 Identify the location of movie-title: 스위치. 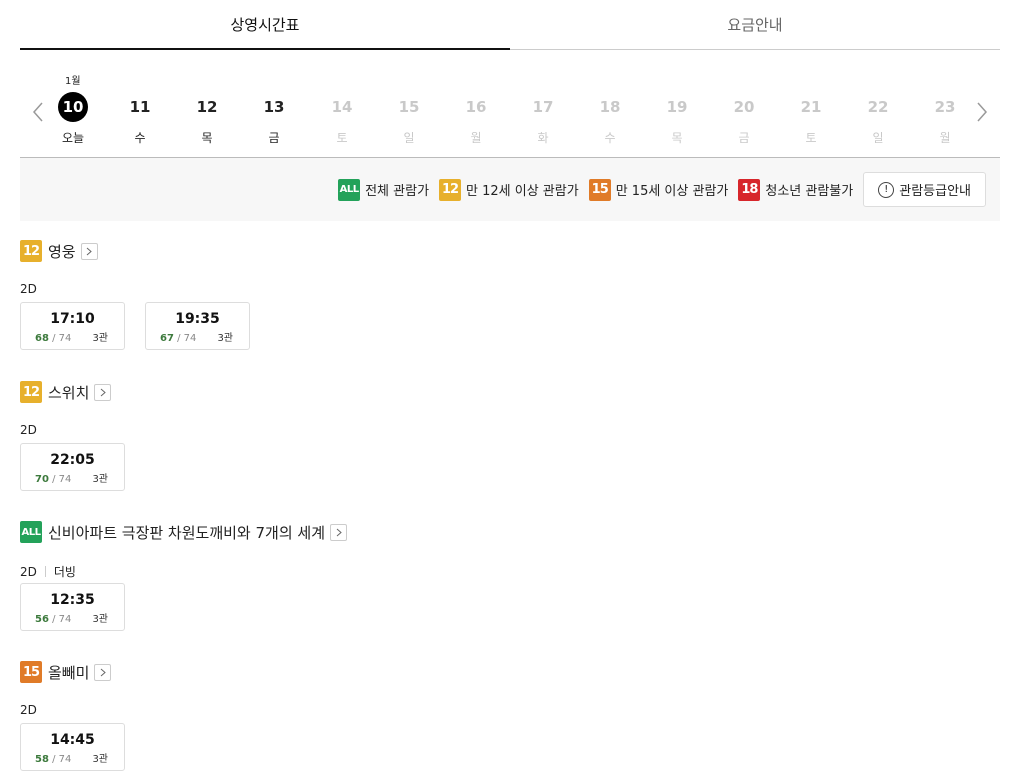
(68, 392).